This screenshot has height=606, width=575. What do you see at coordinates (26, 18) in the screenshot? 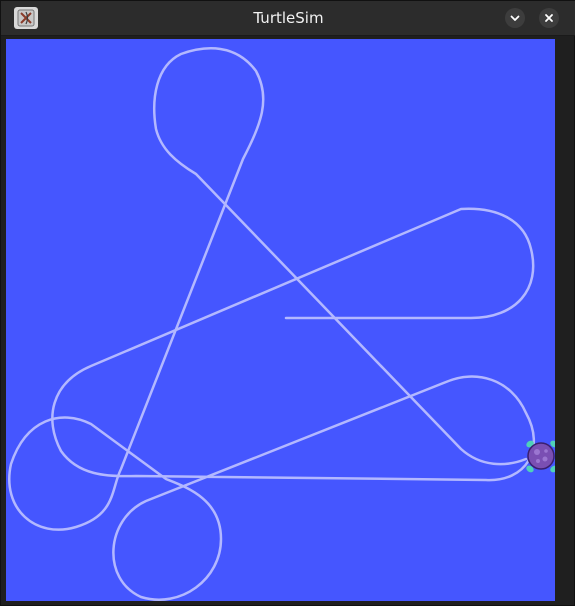
I see `turtlesim-app-icon` at bounding box center [26, 18].